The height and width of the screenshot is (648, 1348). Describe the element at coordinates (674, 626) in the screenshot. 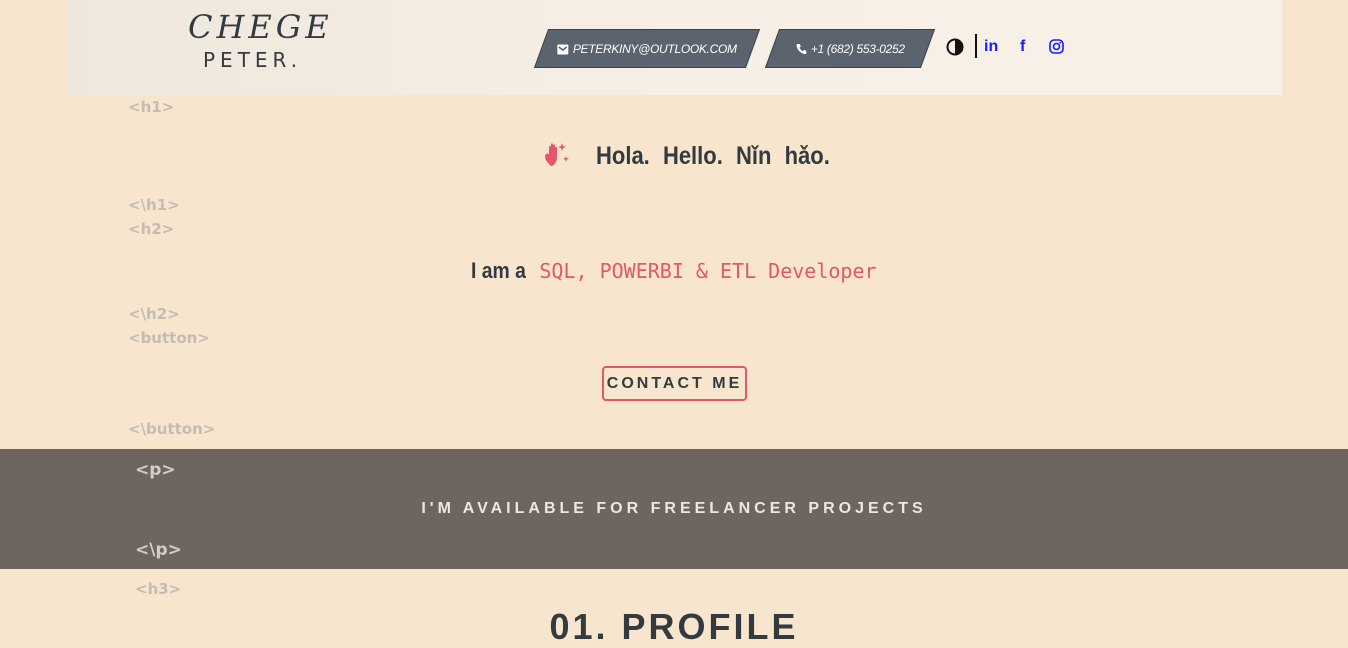

I see `section-title-profile: 01. PROFILE` at that location.